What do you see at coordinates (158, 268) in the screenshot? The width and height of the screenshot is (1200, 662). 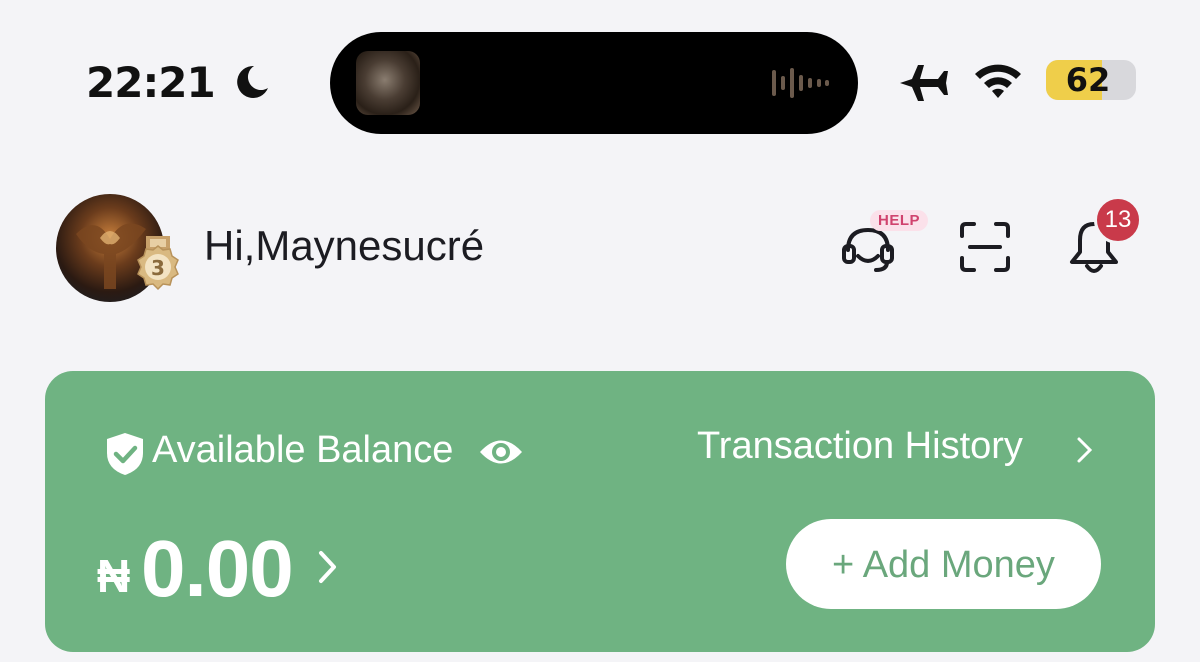 I see `medal-level-text: 3` at bounding box center [158, 268].